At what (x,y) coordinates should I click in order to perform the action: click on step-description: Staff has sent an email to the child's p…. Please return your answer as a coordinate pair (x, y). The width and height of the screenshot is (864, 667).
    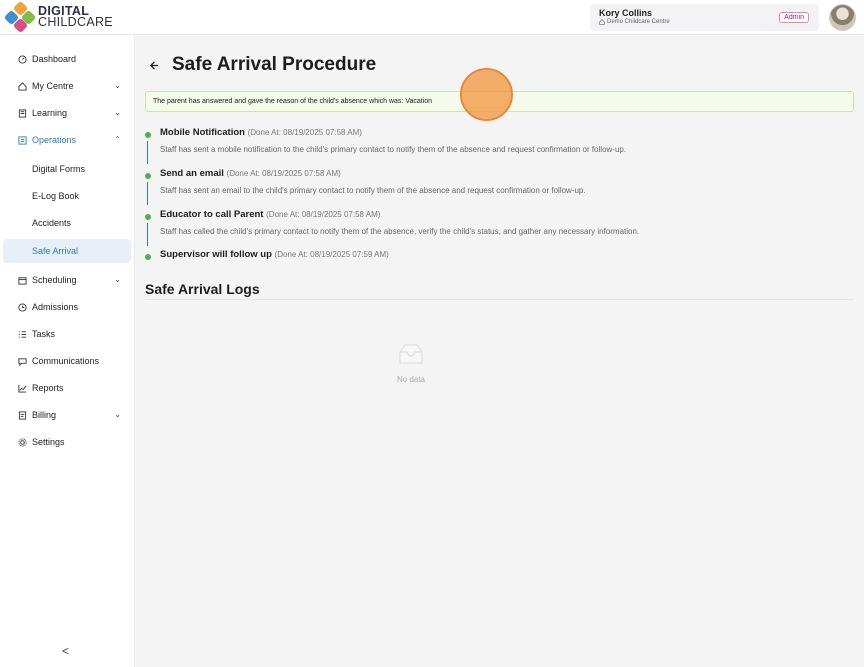
    Looking at the image, I should click on (373, 190).